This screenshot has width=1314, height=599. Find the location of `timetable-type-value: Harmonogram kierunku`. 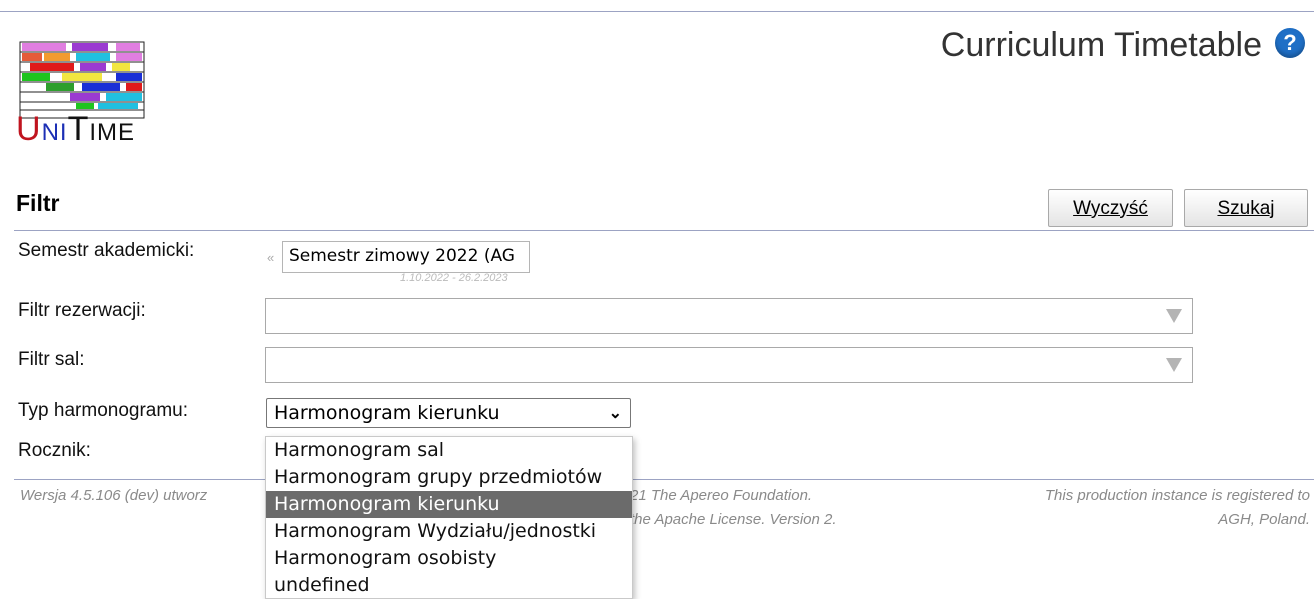

timetable-type-value: Harmonogram kierunku is located at coordinates (387, 413).